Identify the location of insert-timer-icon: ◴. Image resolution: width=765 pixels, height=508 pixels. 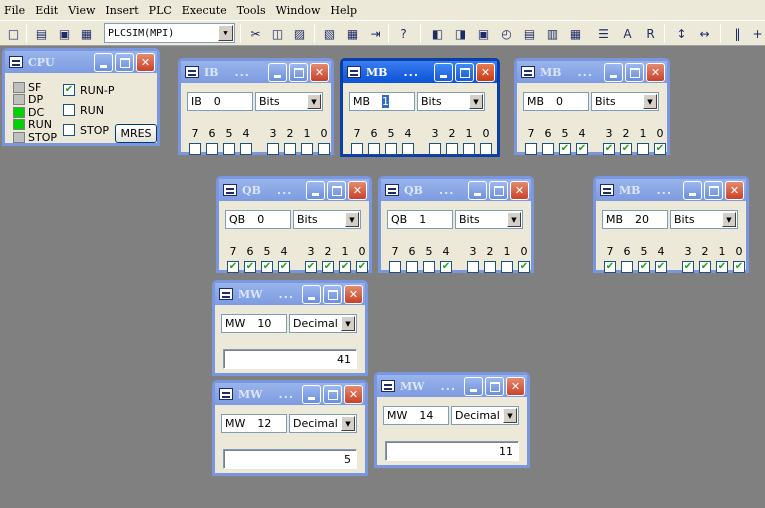
(506, 33).